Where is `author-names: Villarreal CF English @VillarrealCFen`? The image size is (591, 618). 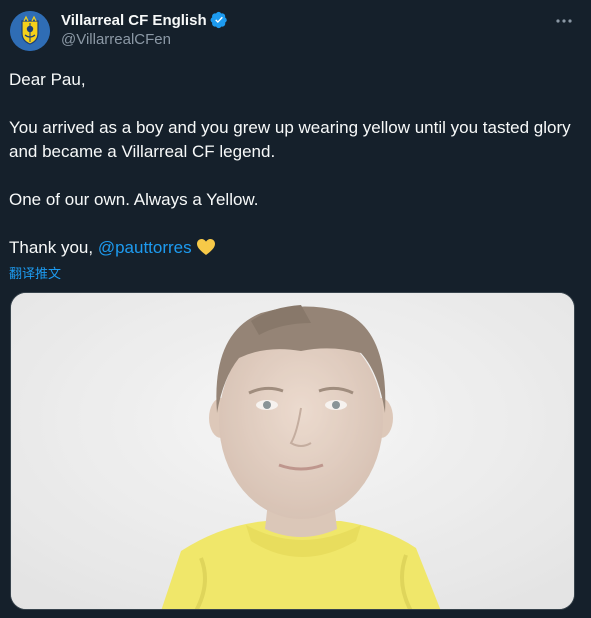 author-names: Villarreal CF English @VillarrealCFen is located at coordinates (144, 29).